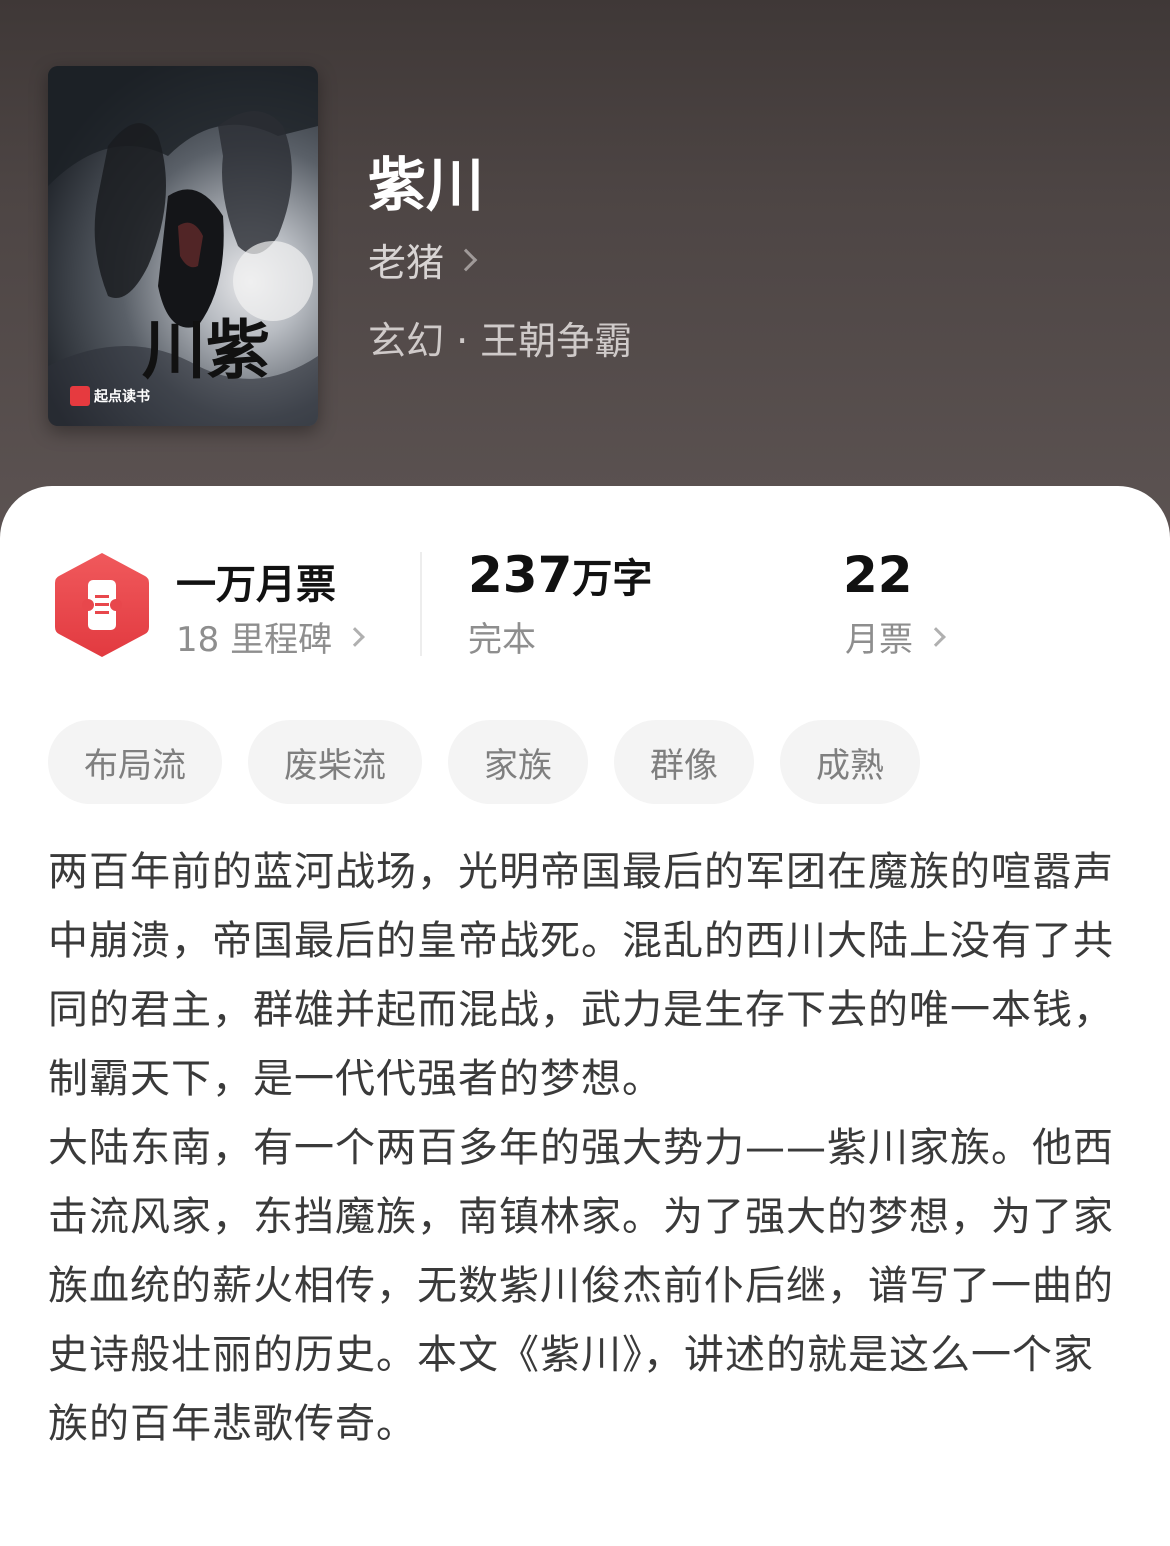  I want to click on tag-chip: 群像, so click(684, 762).